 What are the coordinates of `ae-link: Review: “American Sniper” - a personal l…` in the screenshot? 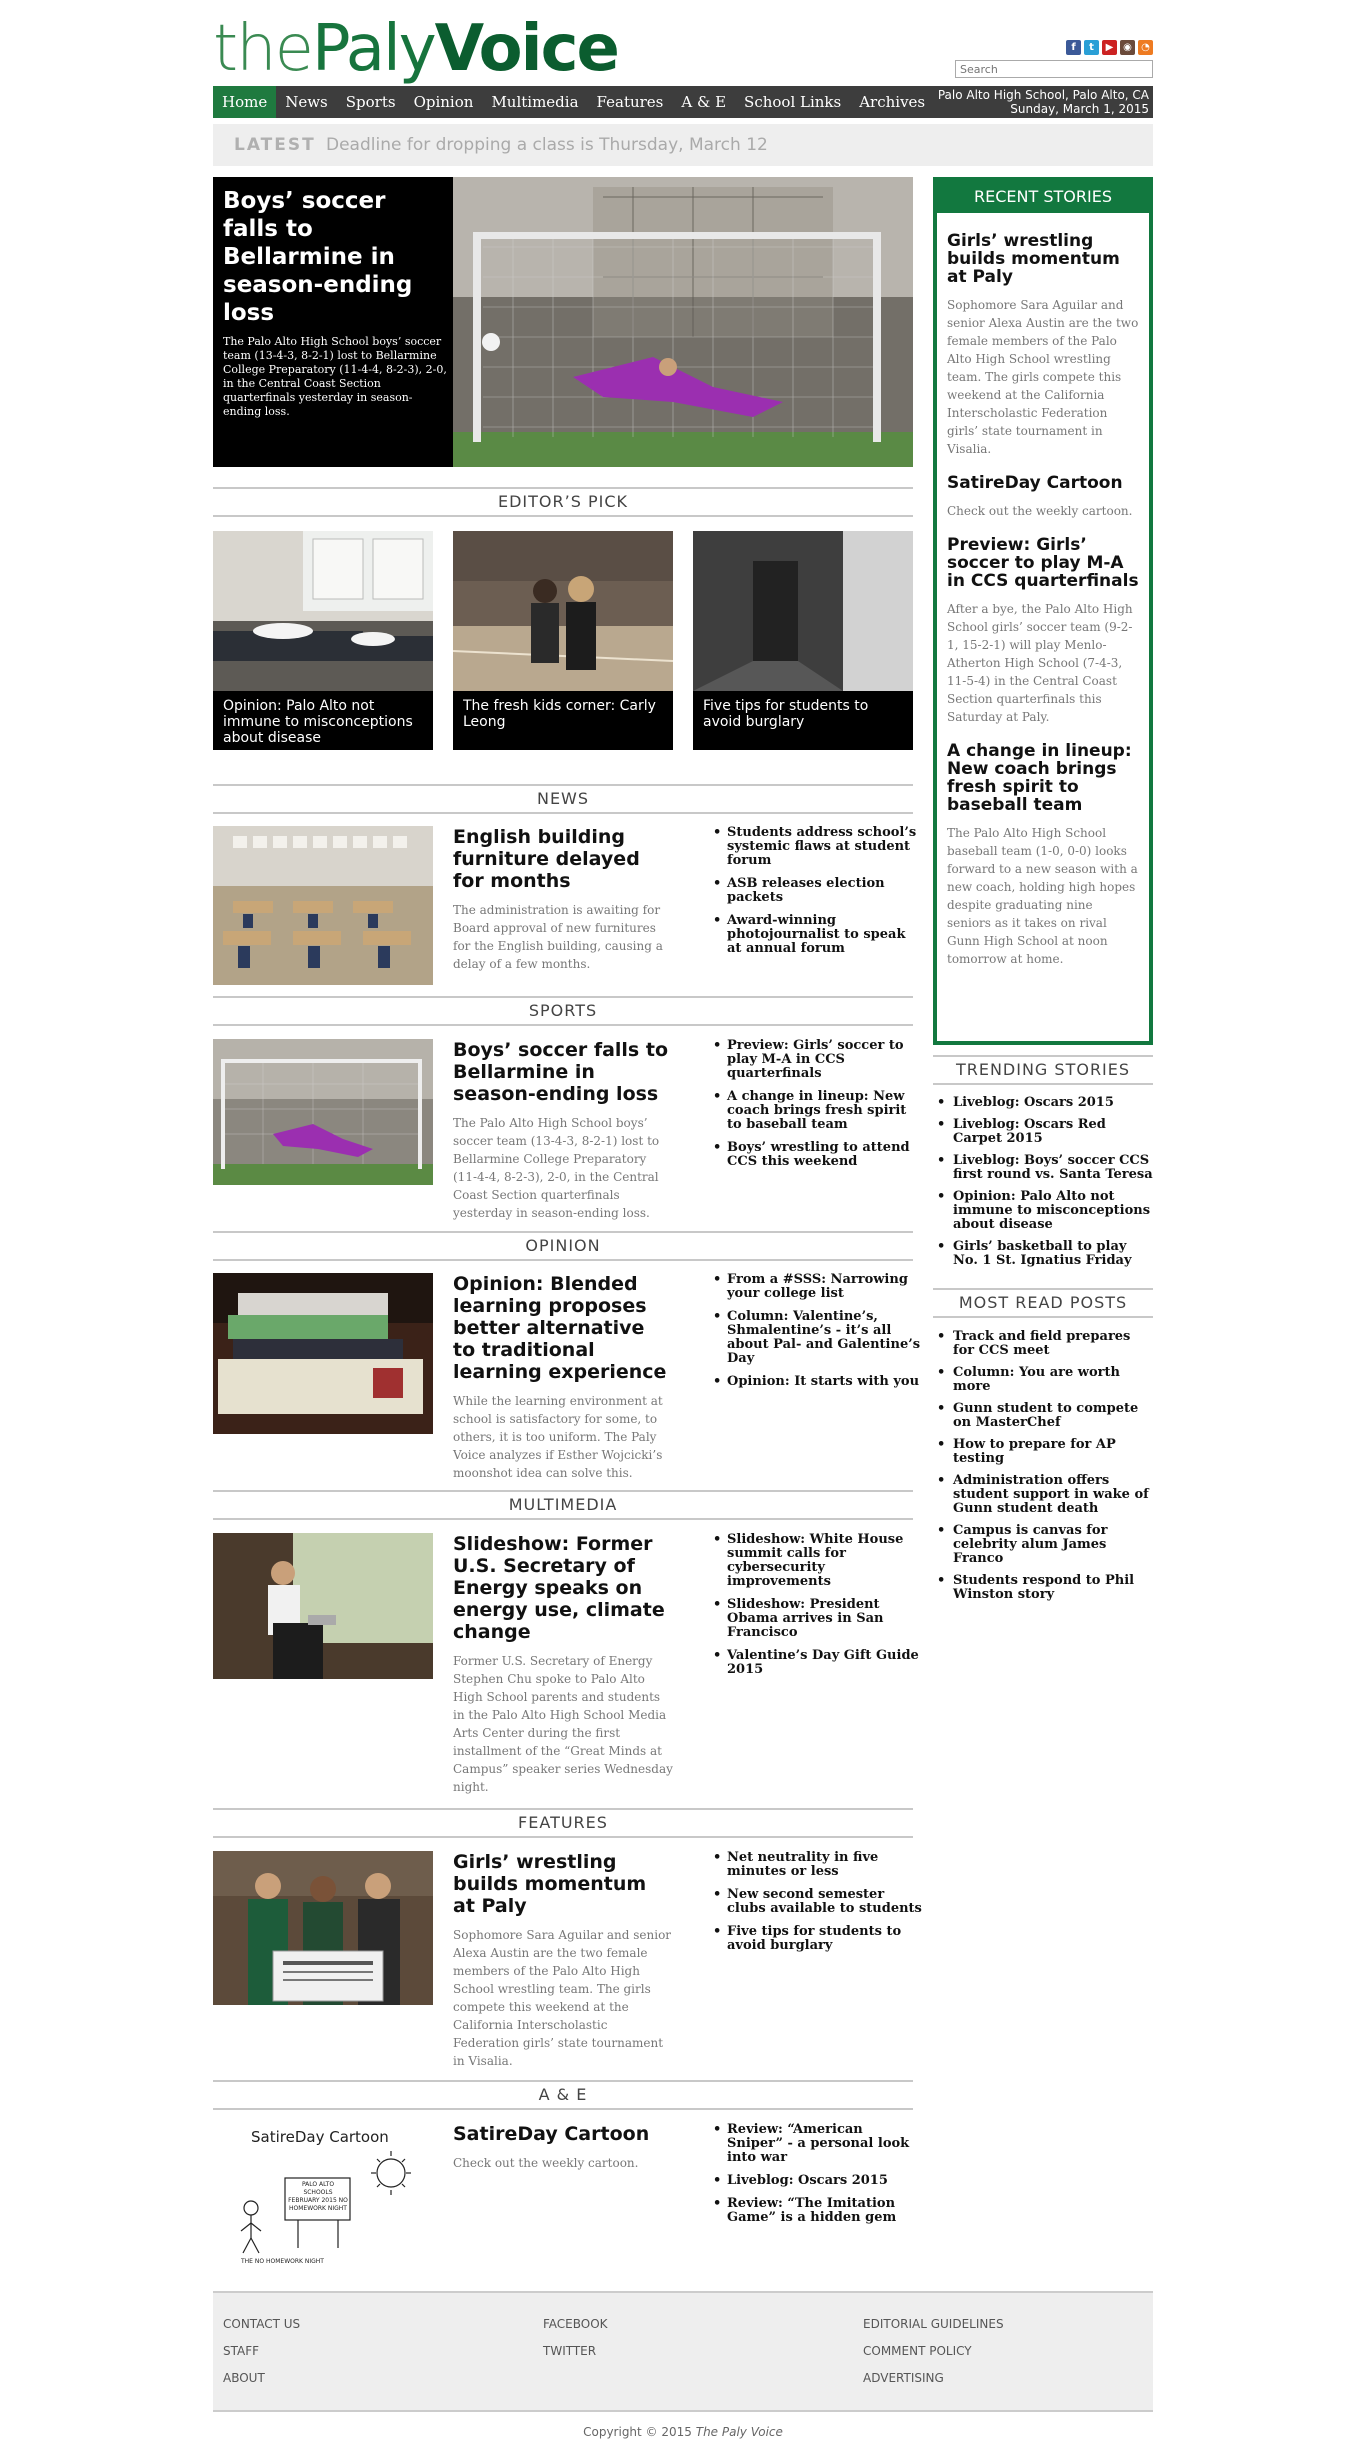 It's located at (818, 2144).